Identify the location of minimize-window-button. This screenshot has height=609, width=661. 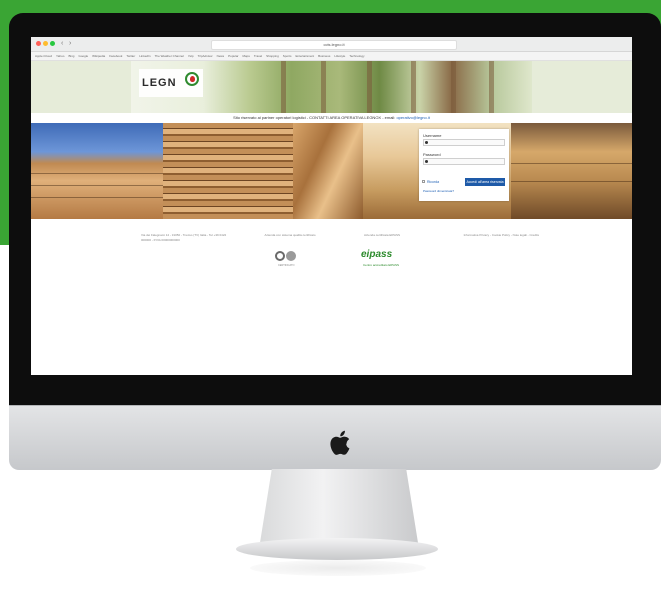
(45, 43).